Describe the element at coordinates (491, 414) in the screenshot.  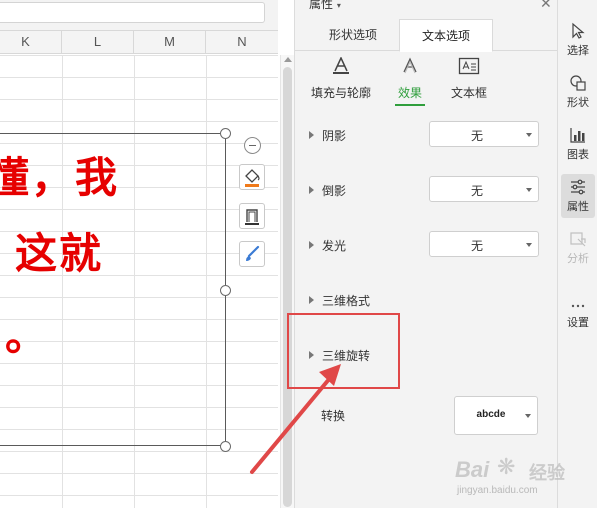
I see `transform-dropdown-value: abcde` at that location.